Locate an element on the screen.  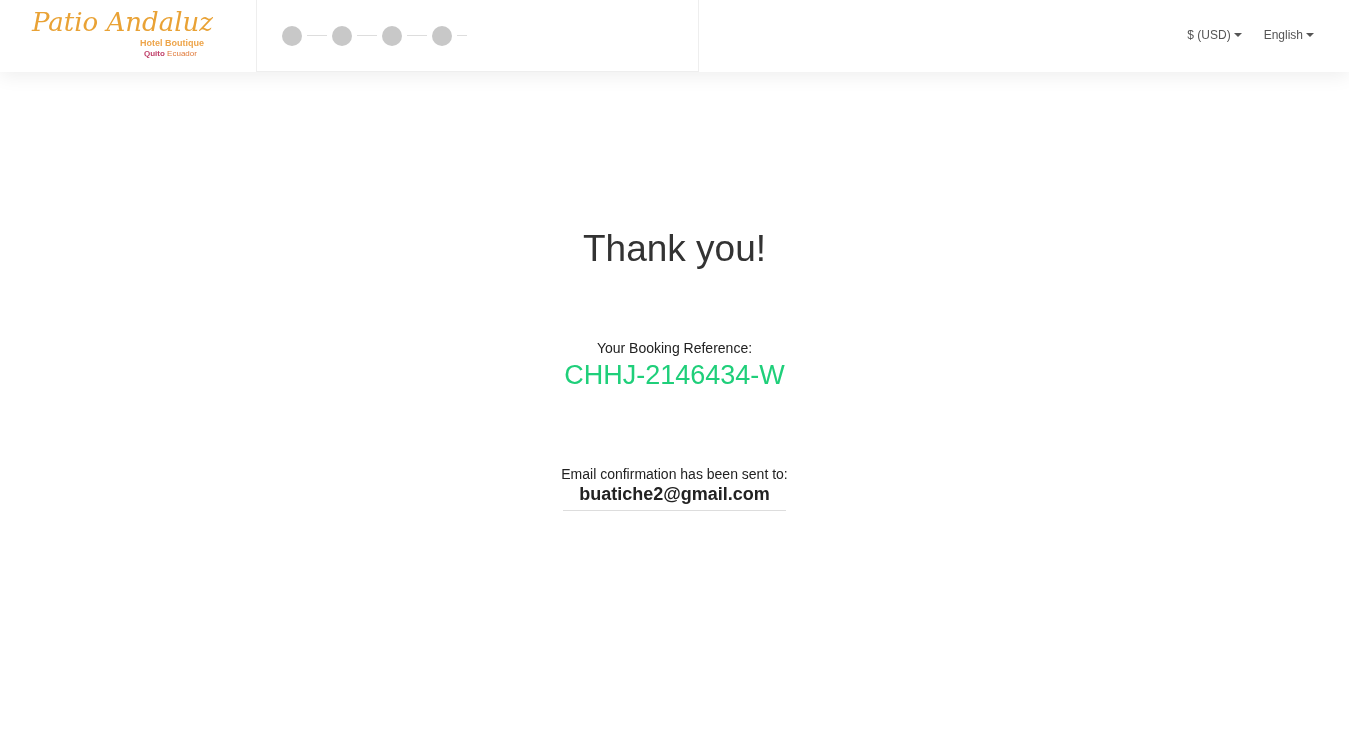
logo-subtitle: Hotel Boutique is located at coordinates (172, 43).